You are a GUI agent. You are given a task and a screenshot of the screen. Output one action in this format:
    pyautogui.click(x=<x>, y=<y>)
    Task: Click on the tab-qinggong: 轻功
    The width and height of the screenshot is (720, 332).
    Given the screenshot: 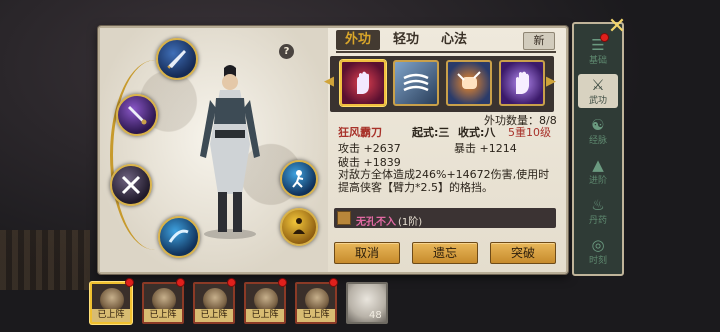 What is the action you would take?
    pyautogui.click(x=406, y=40)
    